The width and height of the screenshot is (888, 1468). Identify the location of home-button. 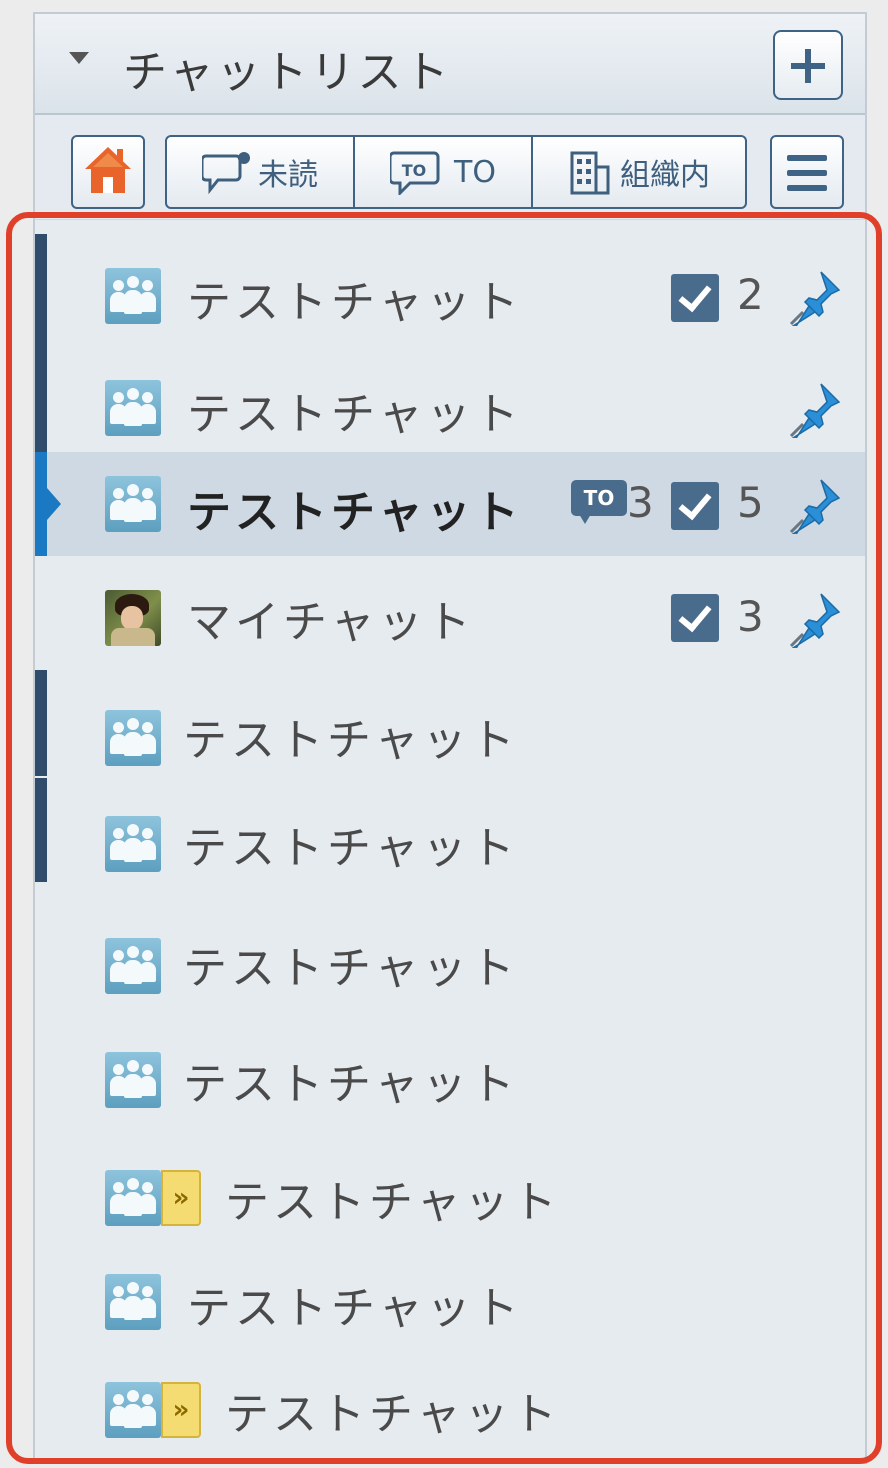
(108, 172).